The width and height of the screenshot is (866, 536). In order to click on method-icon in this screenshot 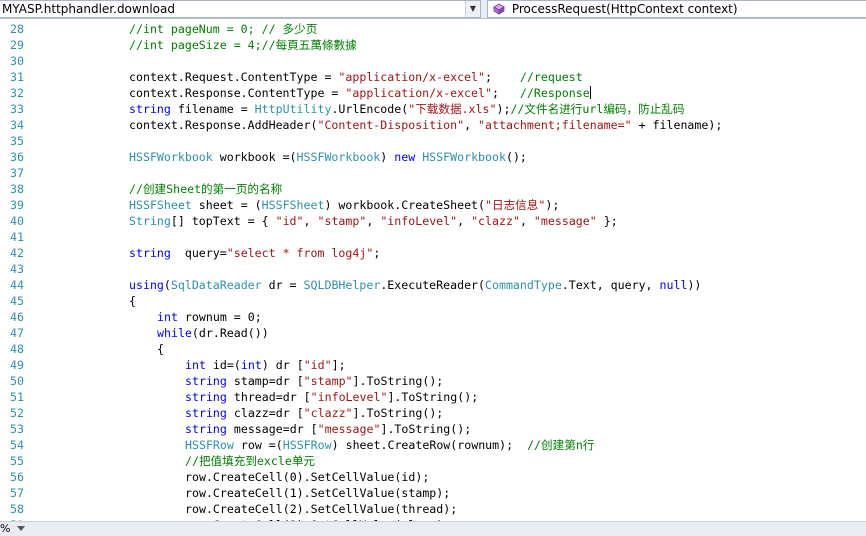, I will do `click(499, 9)`.